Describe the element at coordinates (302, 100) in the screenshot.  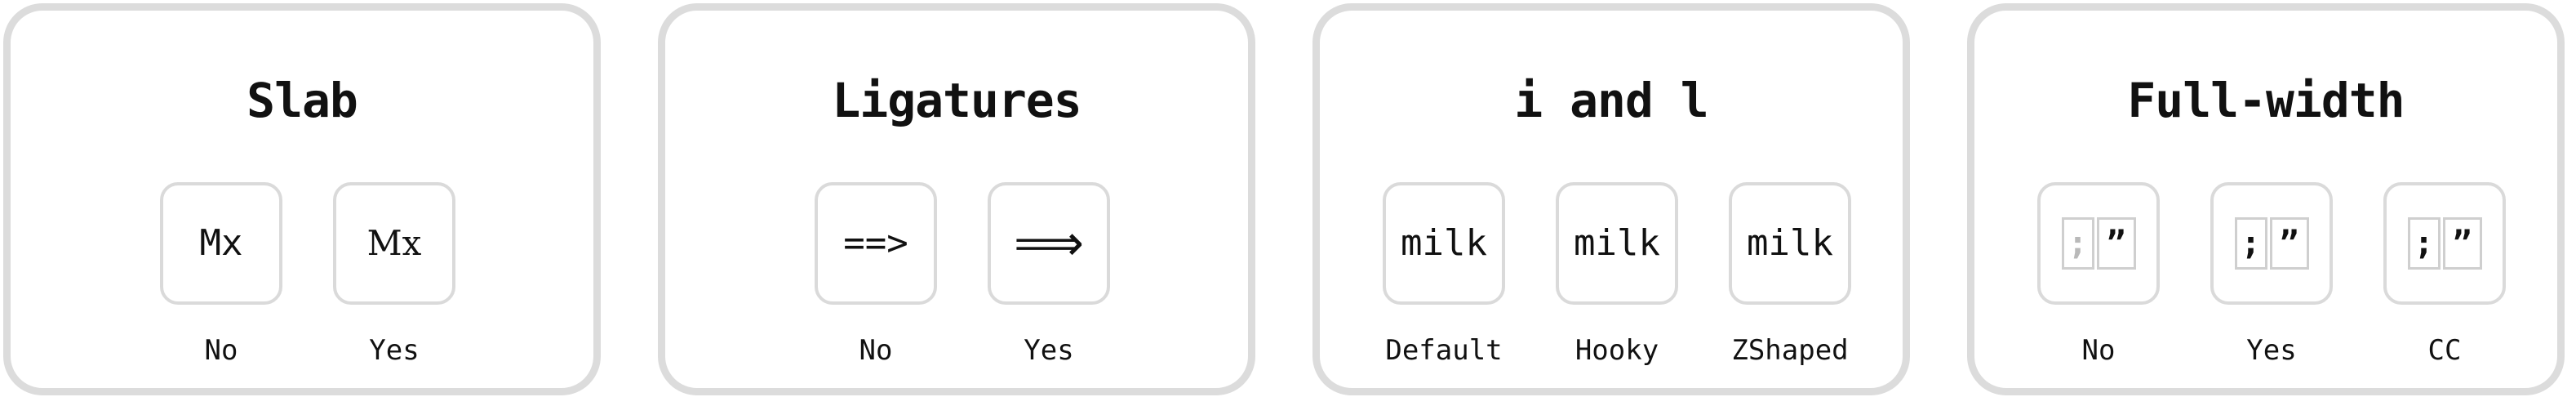
I see `slab-panel-title: Slab` at that location.